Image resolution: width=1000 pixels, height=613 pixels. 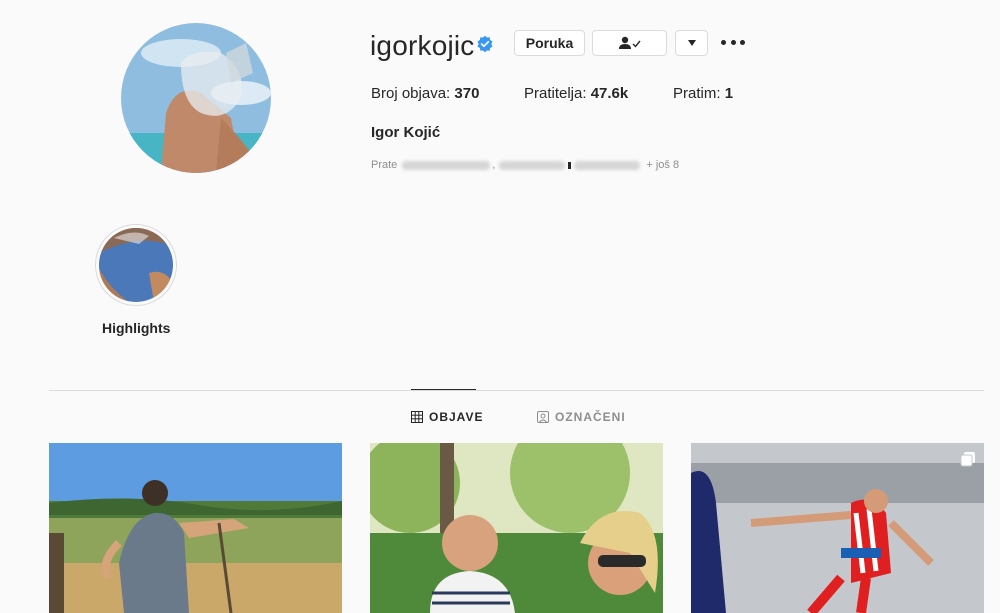 What do you see at coordinates (967, 459) in the screenshot?
I see `carousel-icon` at bounding box center [967, 459].